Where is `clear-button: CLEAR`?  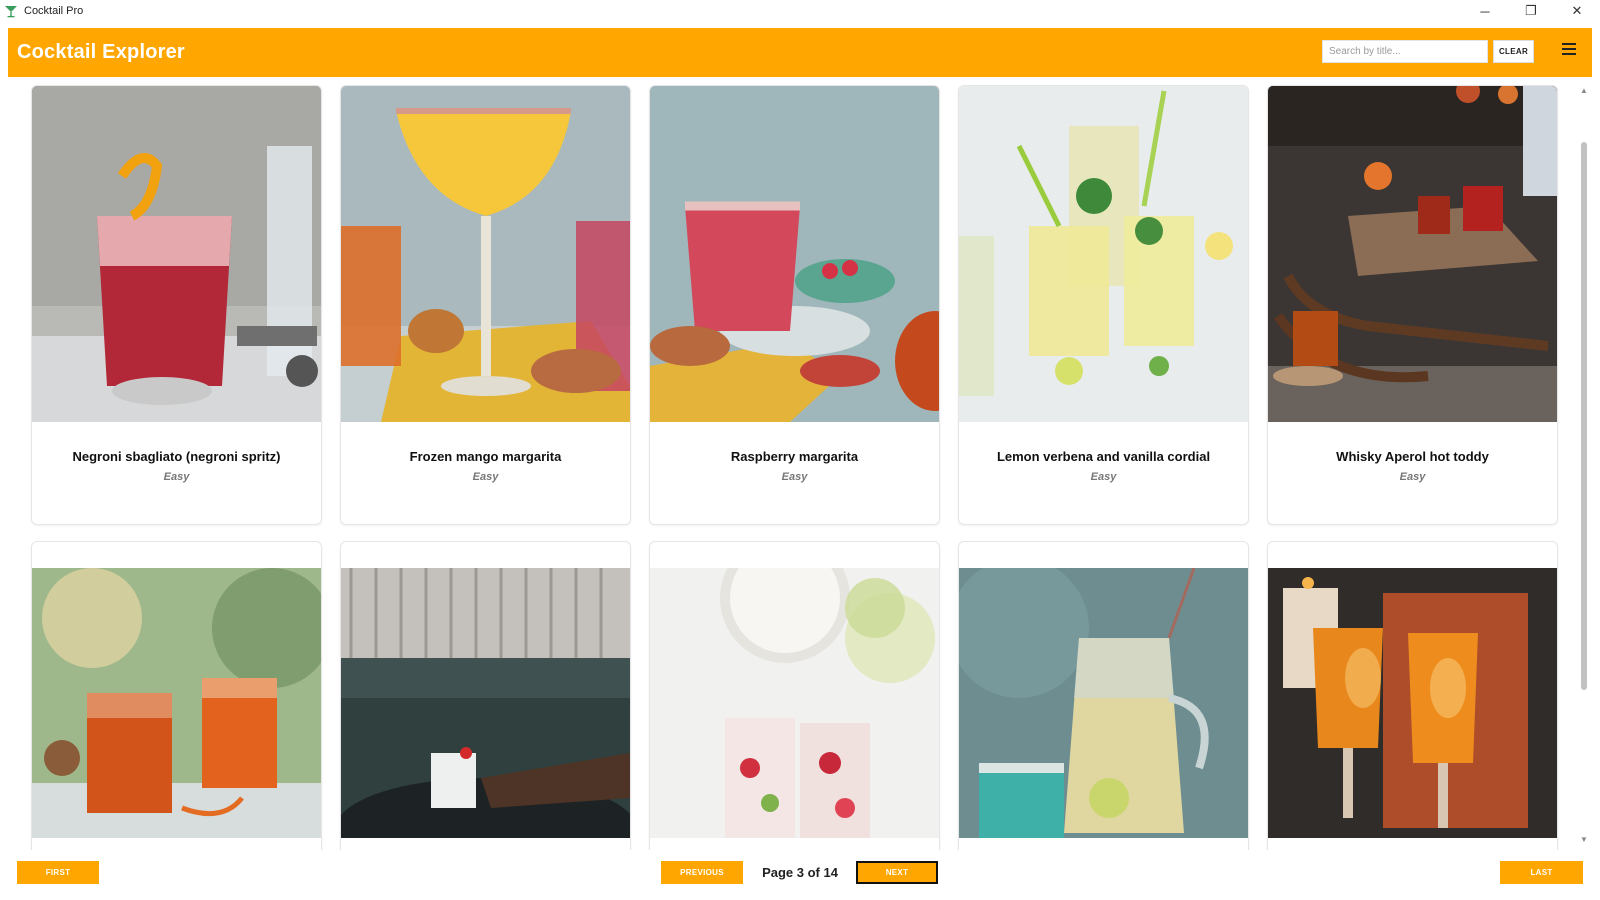
clear-button: CLEAR is located at coordinates (1513, 51).